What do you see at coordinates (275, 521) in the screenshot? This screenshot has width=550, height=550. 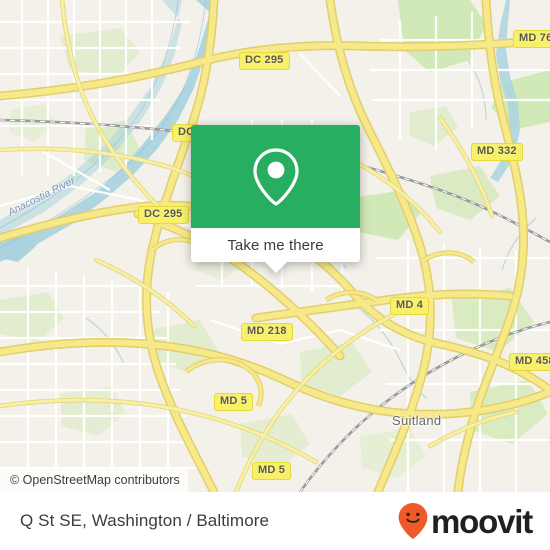 I see `footer-bar: Q St SE, Washington / Baltimore moovit` at bounding box center [275, 521].